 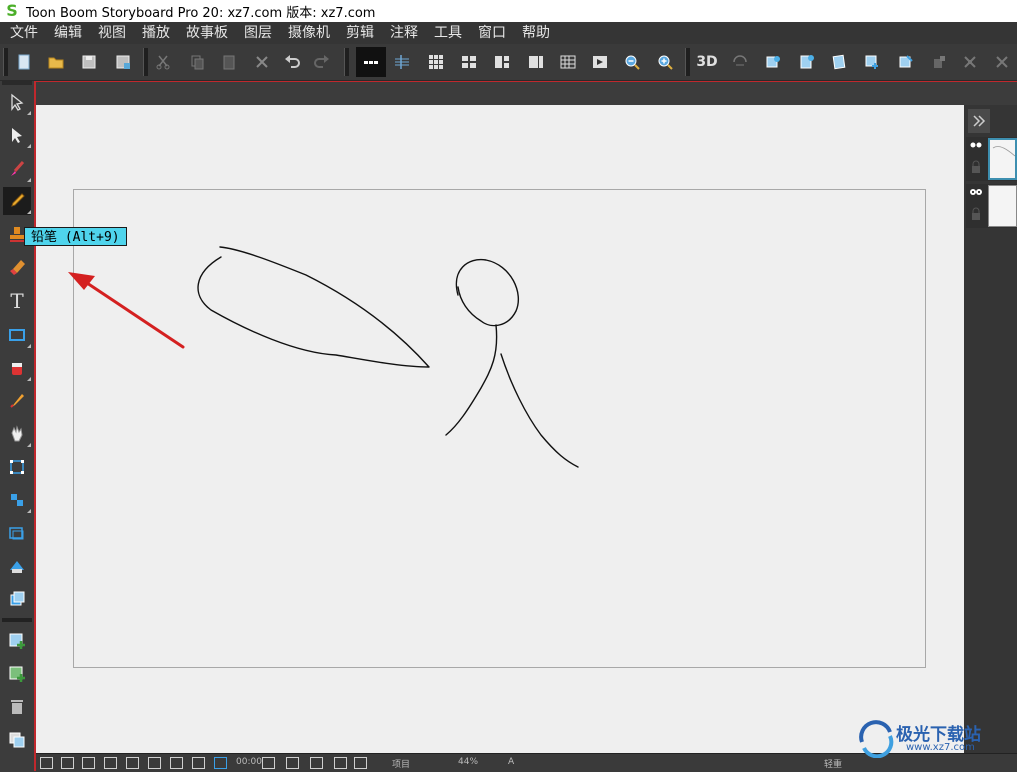 What do you see at coordinates (132, 763) in the screenshot?
I see `field-guide-icon` at bounding box center [132, 763].